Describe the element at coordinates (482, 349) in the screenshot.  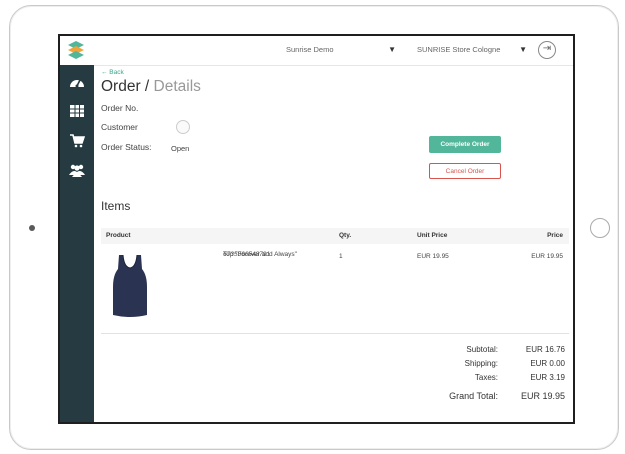
I see `subtotal-label: Subtotal:` at that location.